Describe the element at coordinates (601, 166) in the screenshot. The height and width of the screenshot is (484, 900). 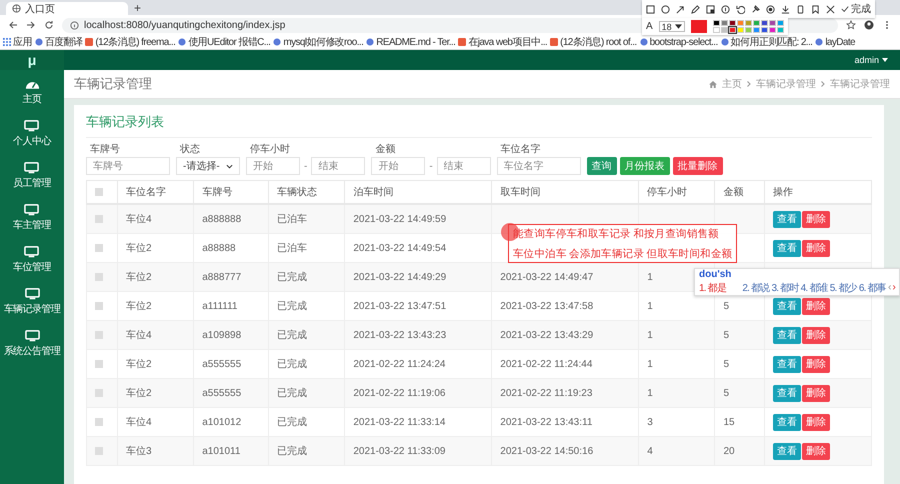
I see `filter-button: 查询` at that location.